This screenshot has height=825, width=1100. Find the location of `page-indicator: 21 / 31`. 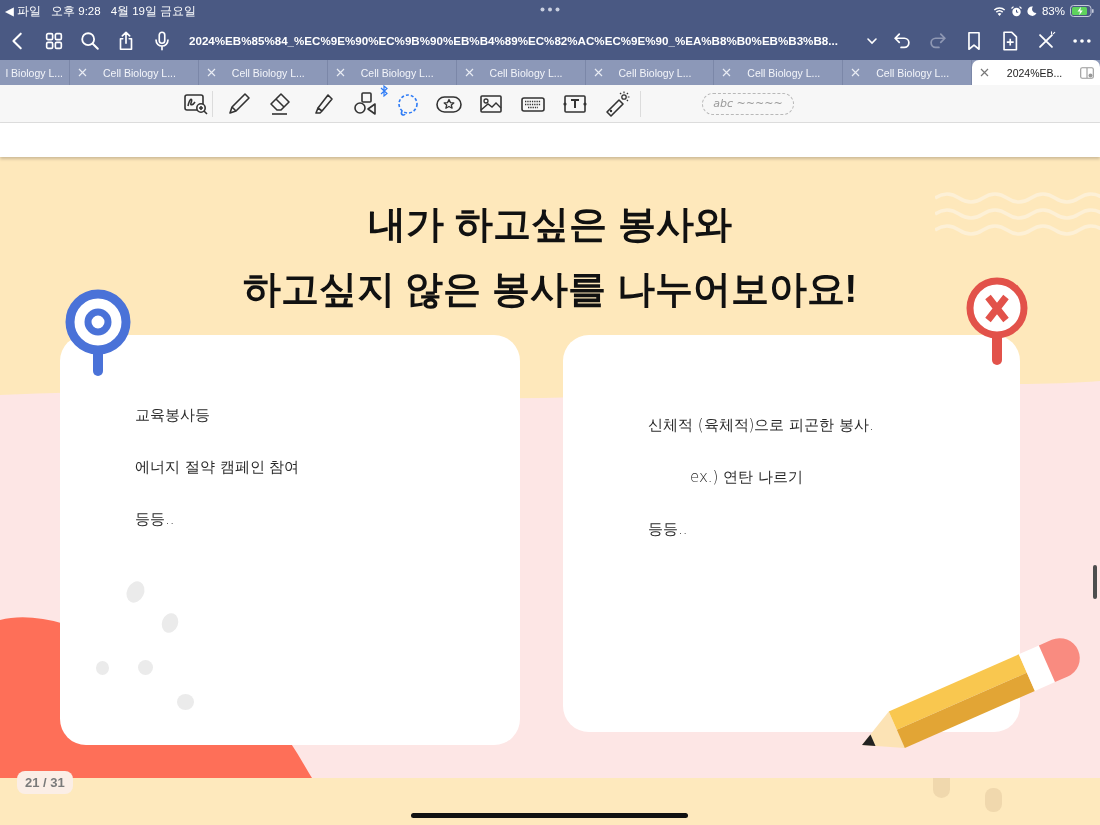

page-indicator: 21 / 31 is located at coordinates (45, 782).